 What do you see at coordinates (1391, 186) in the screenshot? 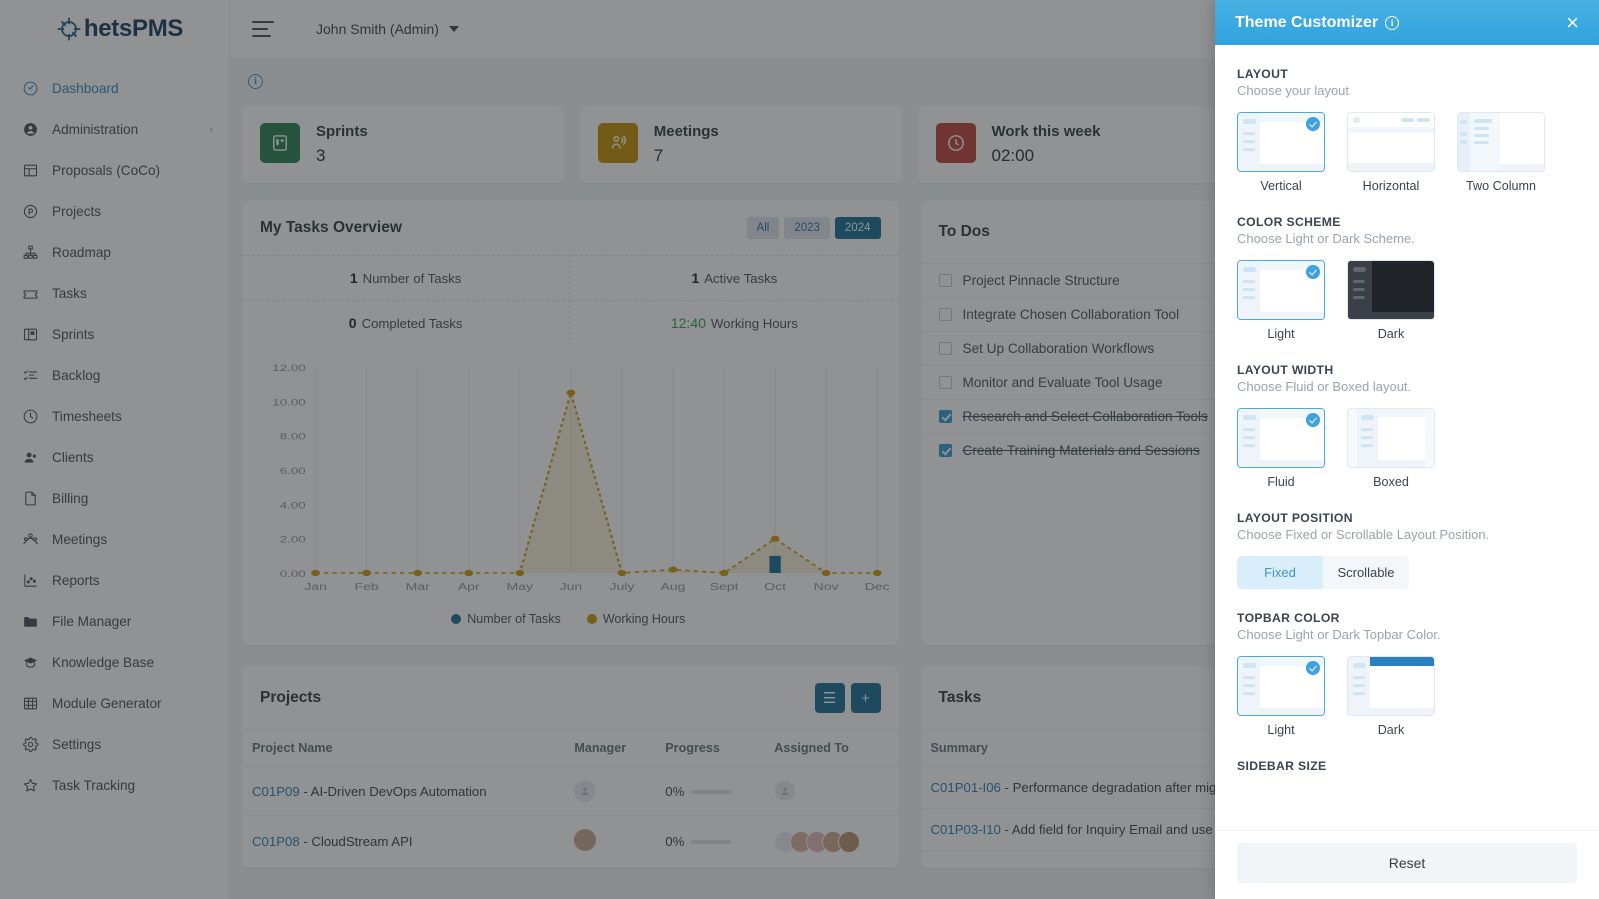
I see `tc-thumb-label: Horizontal` at bounding box center [1391, 186].